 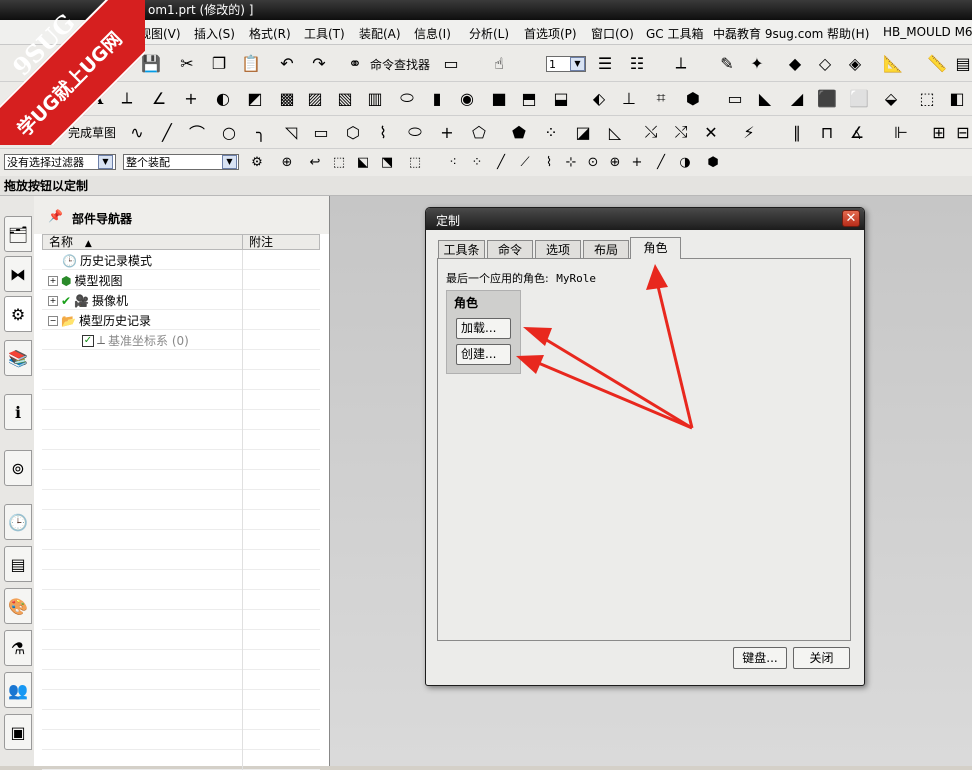 What do you see at coordinates (97, 98) in the screenshot?
I see `text-icon: A` at bounding box center [97, 98].